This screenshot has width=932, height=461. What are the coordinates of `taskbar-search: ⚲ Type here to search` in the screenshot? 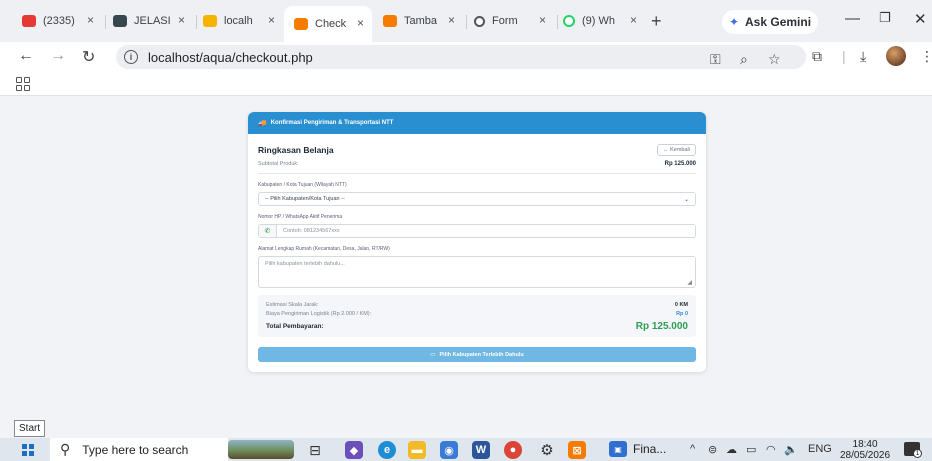 It's located at (139, 449).